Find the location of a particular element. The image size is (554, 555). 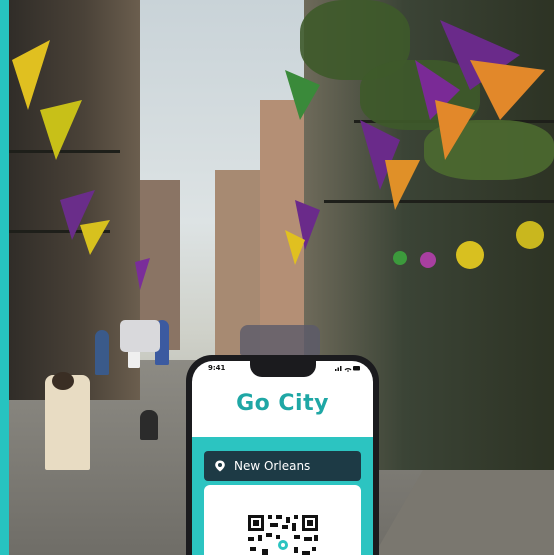

phone-notch is located at coordinates (283, 369).